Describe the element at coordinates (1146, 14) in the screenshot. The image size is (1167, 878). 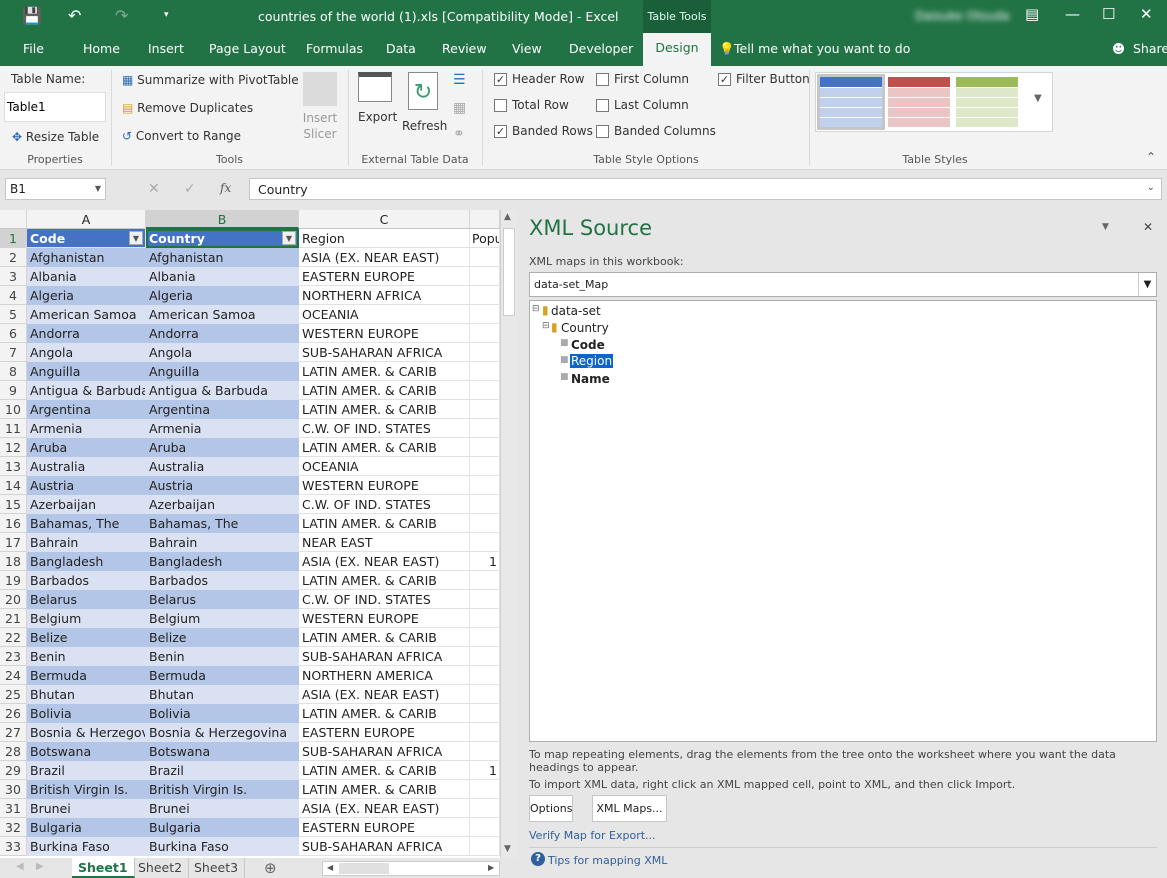
I see `close-button: ✕` at that location.